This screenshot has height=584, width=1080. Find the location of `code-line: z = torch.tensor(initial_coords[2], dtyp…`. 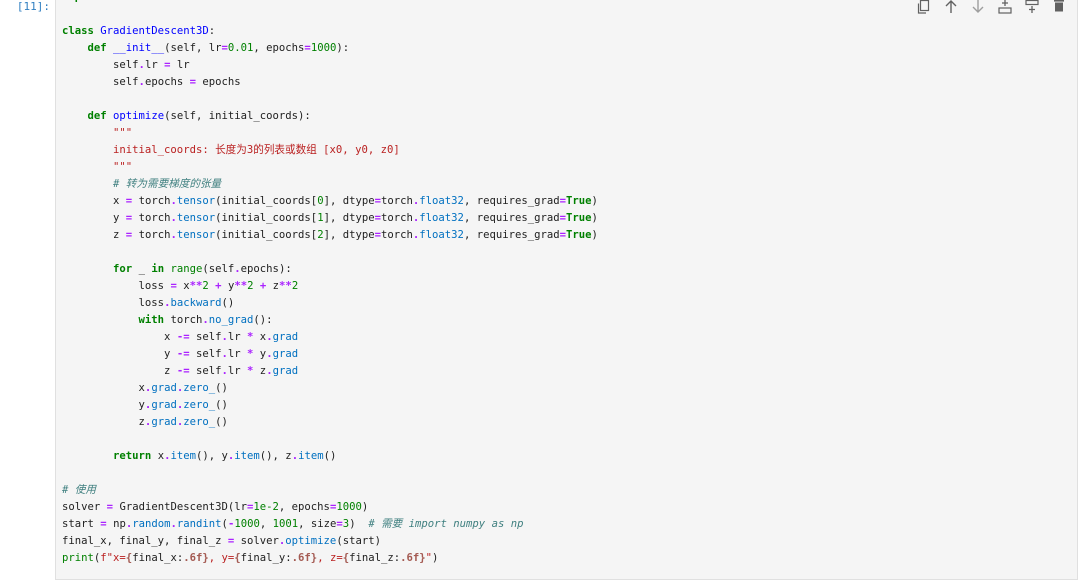

code-line: z = torch.tensor(initial_coords[2], dtyp… is located at coordinates (330, 235).